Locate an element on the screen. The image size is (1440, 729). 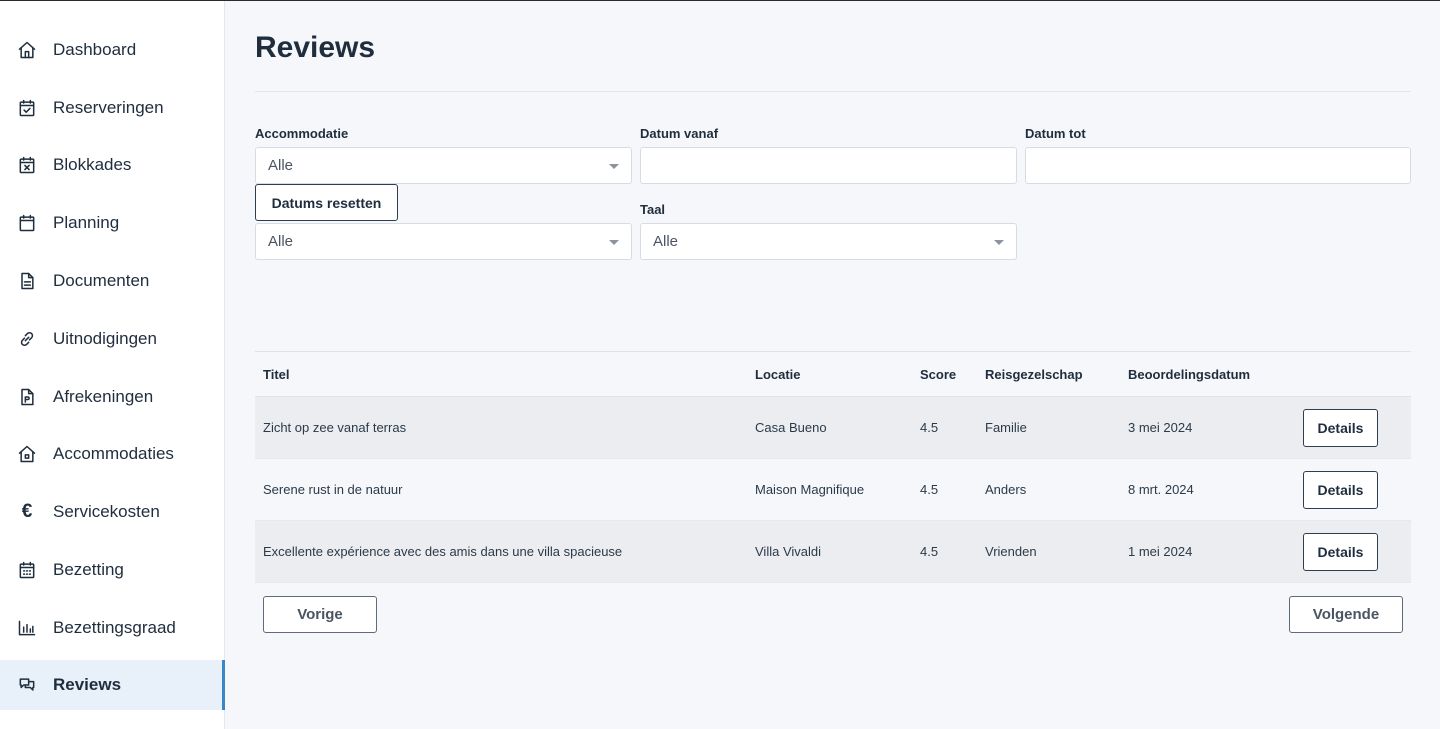
reset-dates-button: Datums resetten is located at coordinates (326, 202).